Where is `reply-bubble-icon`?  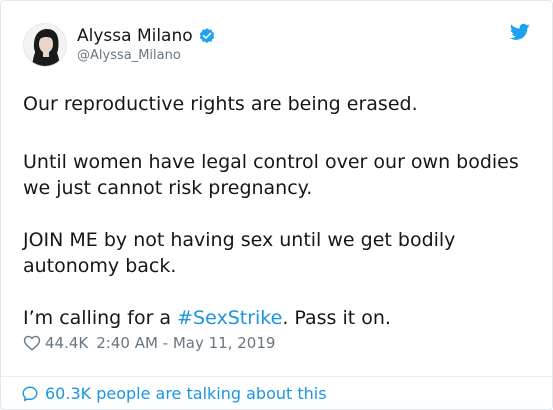 reply-bubble-icon is located at coordinates (30, 394).